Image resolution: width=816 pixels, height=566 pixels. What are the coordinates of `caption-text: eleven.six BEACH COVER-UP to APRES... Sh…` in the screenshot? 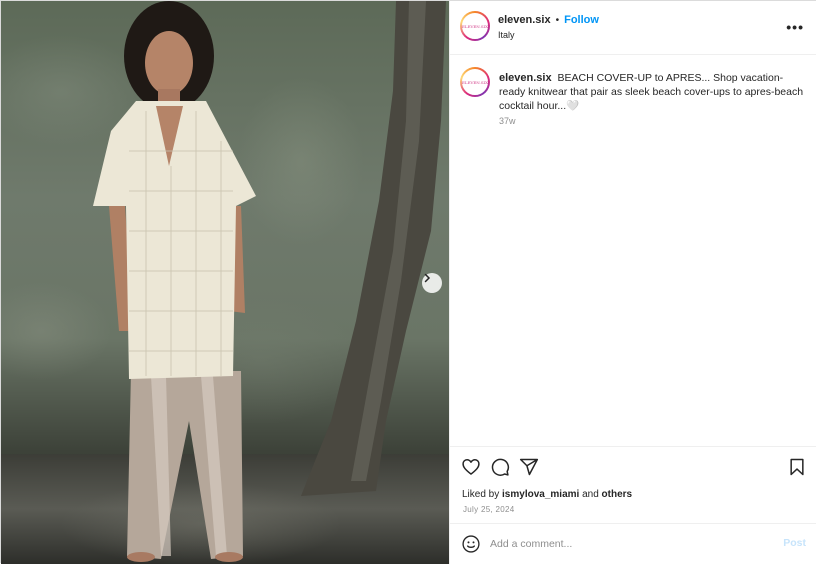 It's located at (651, 92).